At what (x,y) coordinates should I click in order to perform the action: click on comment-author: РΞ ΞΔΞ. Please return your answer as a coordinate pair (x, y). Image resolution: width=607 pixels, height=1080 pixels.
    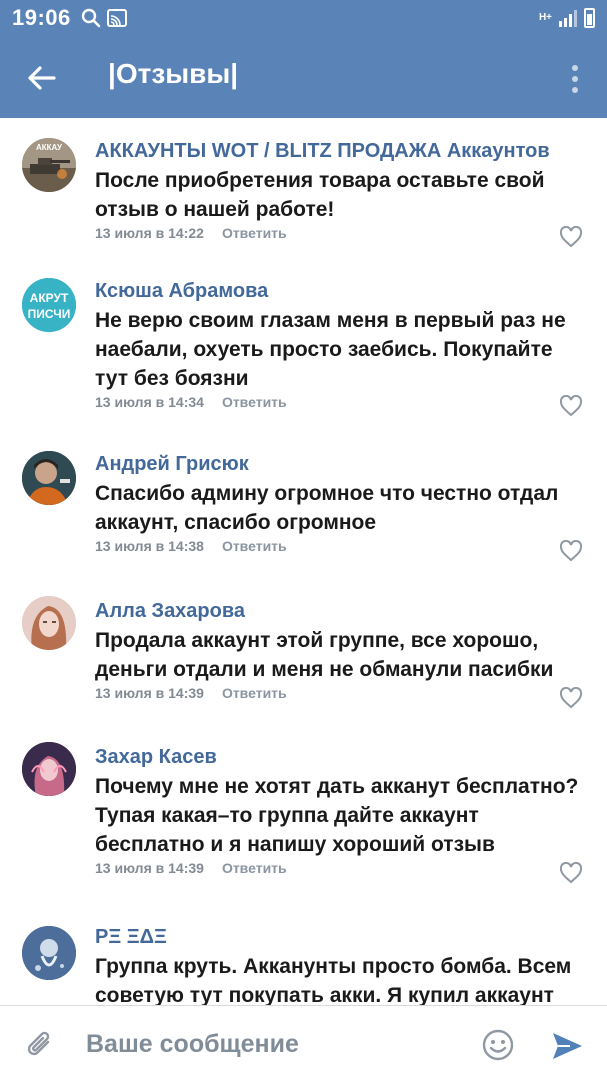
    Looking at the image, I should click on (131, 937).